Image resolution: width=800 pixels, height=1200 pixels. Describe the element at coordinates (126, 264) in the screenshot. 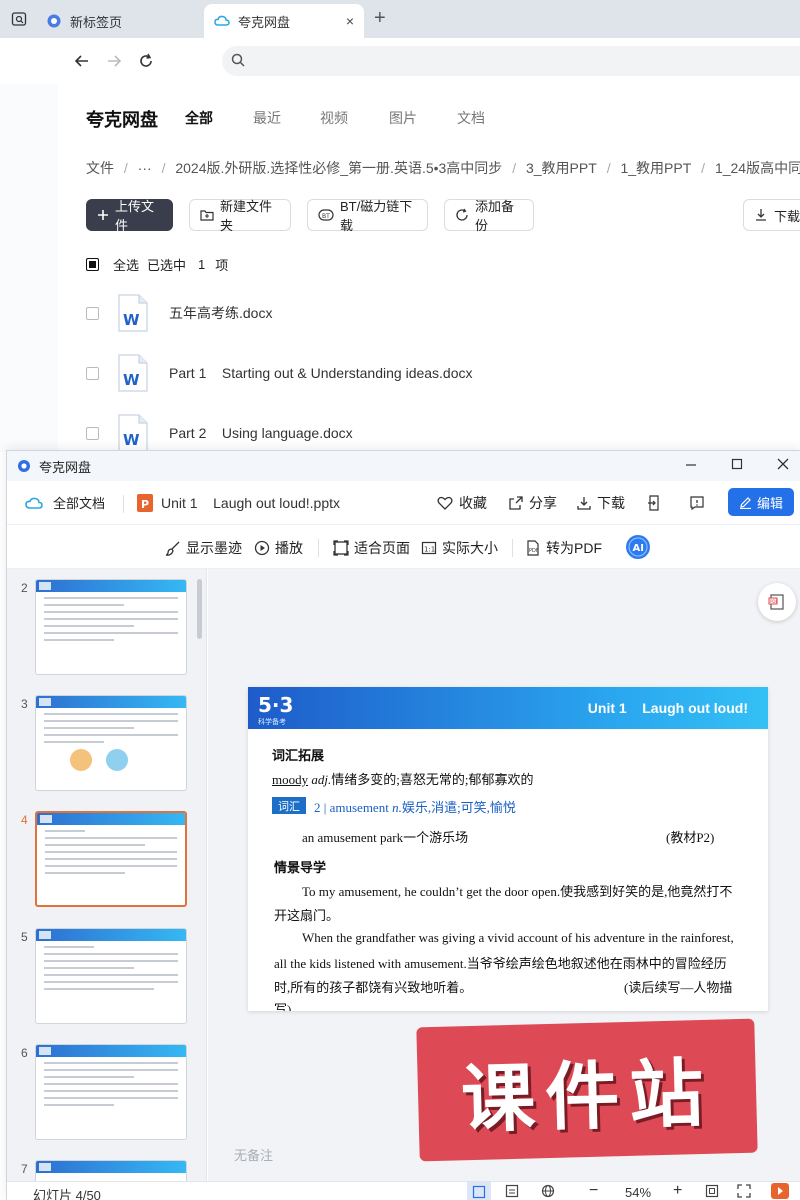

I see `select-all-label: 全选` at that location.